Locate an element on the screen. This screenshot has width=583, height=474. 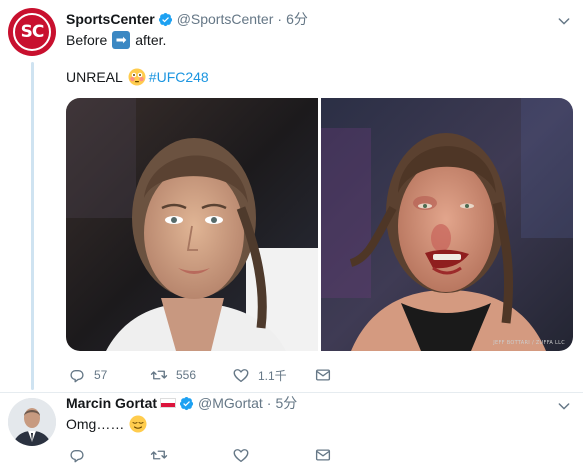
poland-flag-icon is located at coordinates (168, 403).